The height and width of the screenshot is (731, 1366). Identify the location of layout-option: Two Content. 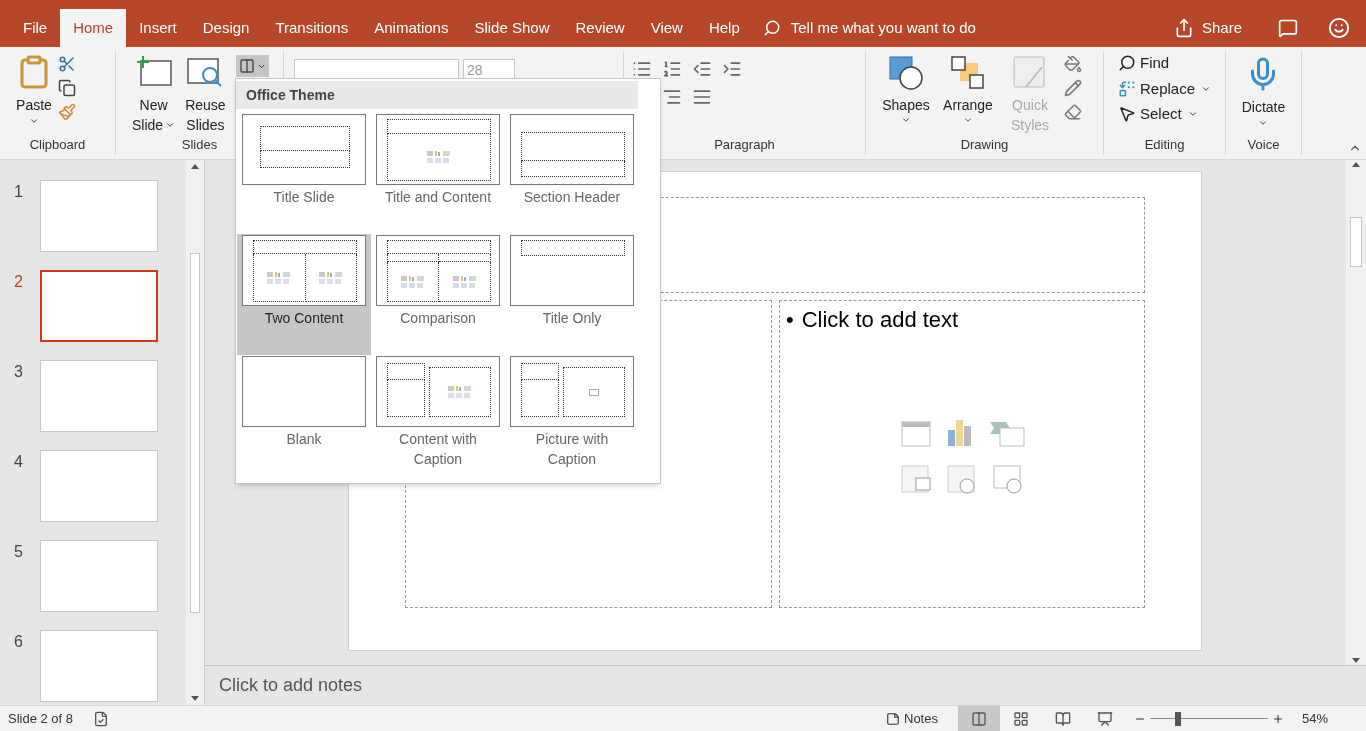
(304, 294).